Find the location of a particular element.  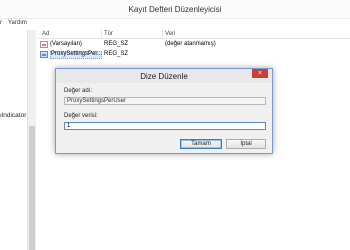

dialog-titlebar: Dize Düzenle × is located at coordinates (164, 76).